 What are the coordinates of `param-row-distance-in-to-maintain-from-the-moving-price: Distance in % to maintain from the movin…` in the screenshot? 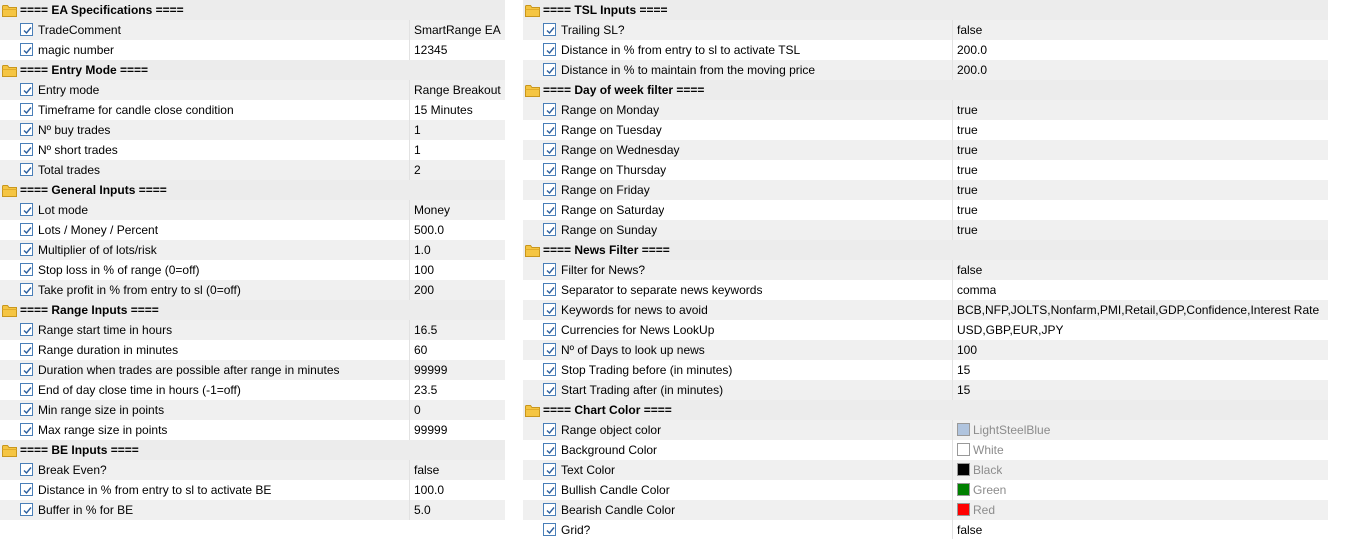 It's located at (925, 70).